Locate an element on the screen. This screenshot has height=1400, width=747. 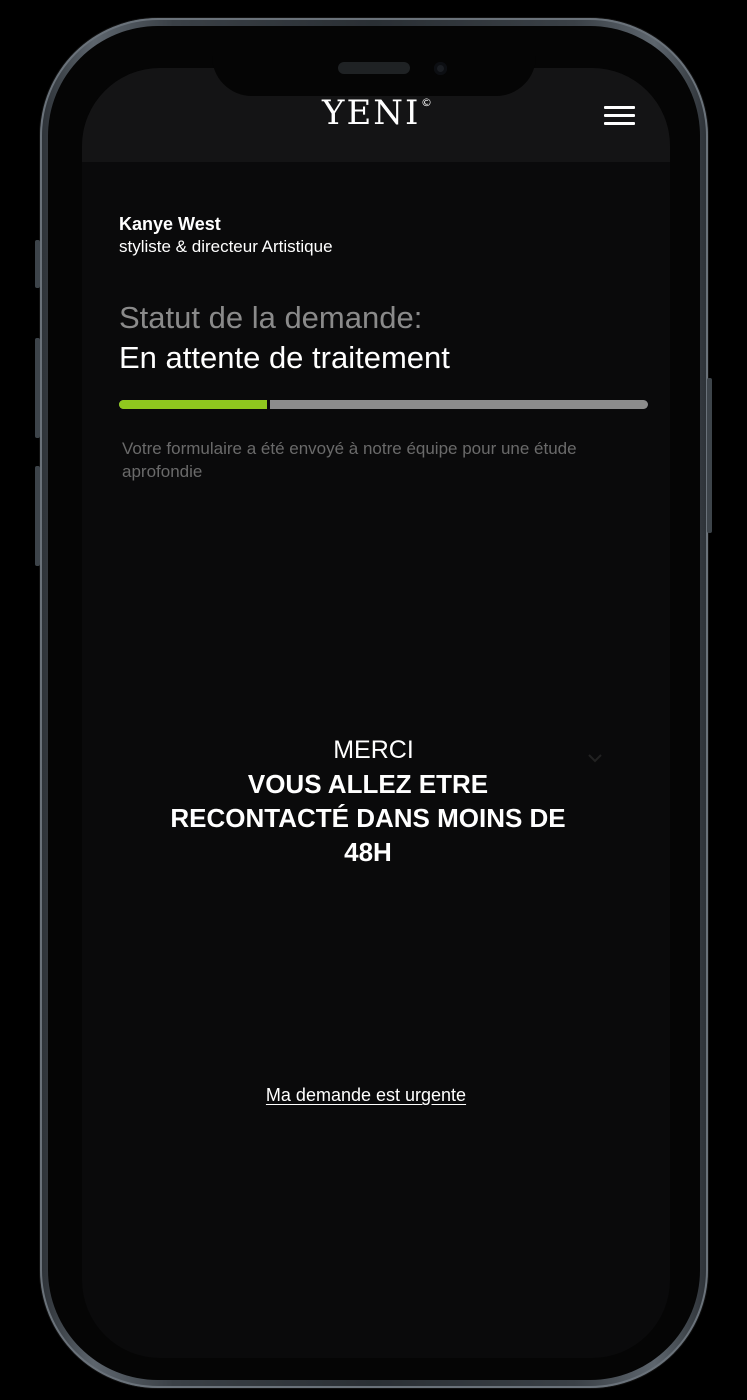
urgent-request-link: Ma demande est urgente is located at coordinates (366, 1095).